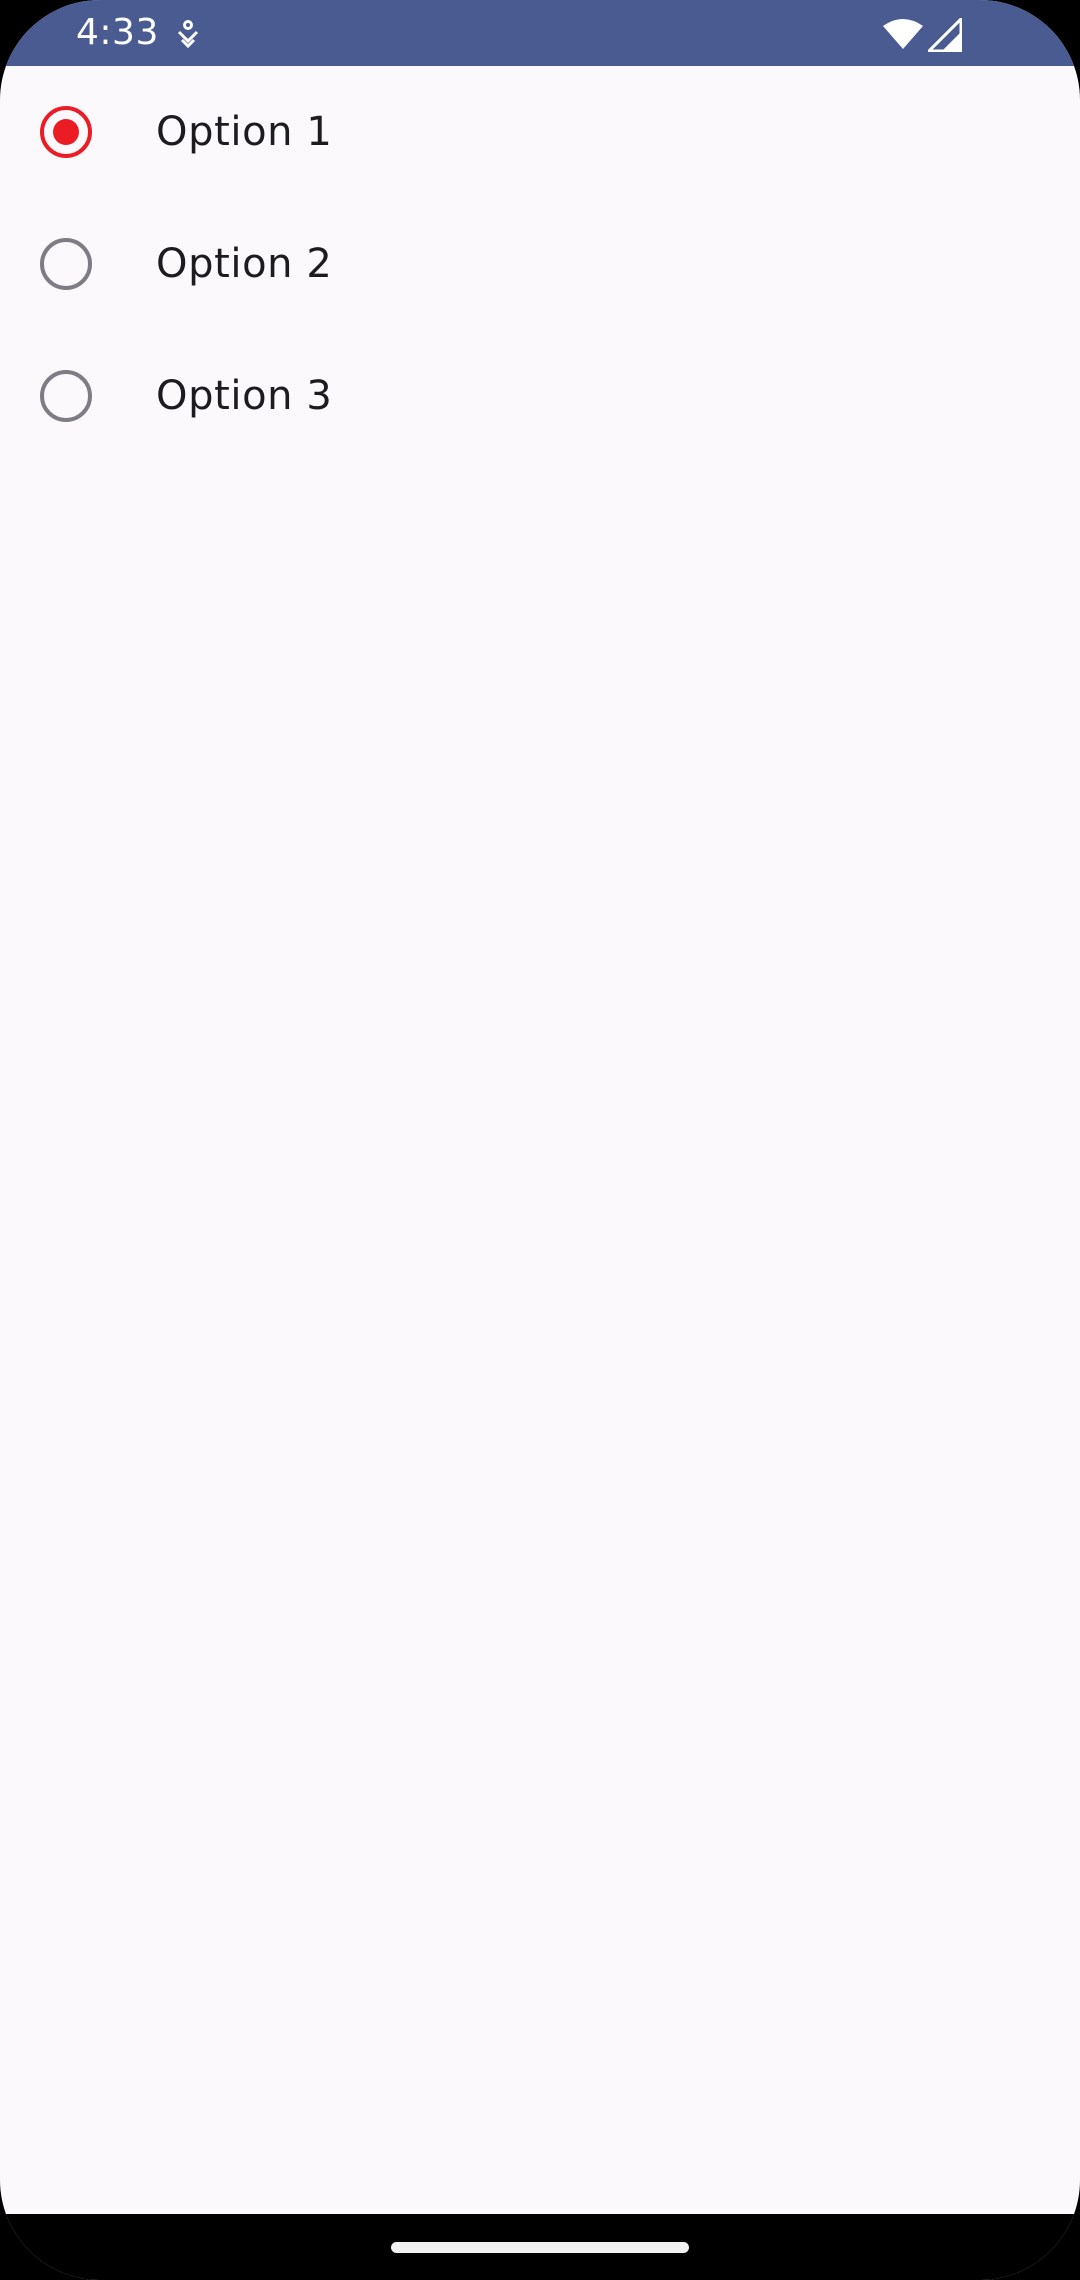  I want to click on status-time: 4:33, so click(117, 32).